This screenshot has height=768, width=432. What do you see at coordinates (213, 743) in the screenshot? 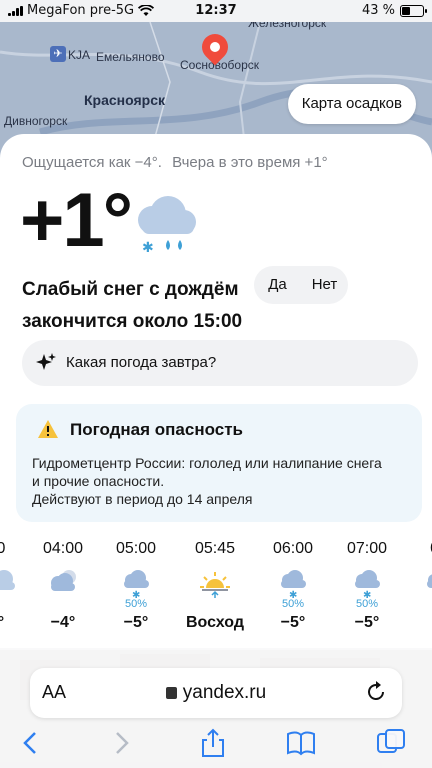
I see `share-icon` at bounding box center [213, 743].